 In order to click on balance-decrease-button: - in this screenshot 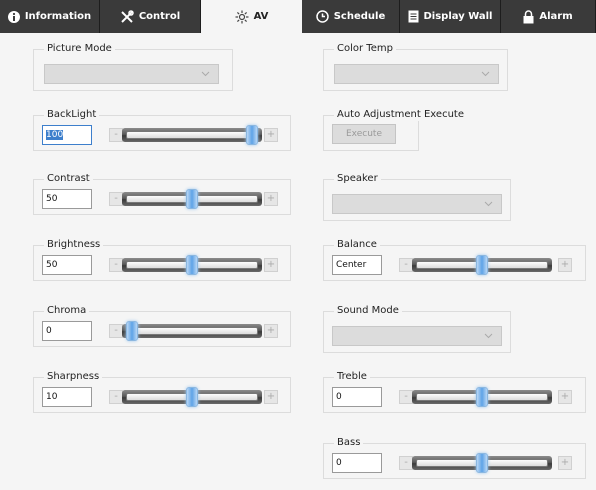, I will do `click(406, 265)`.